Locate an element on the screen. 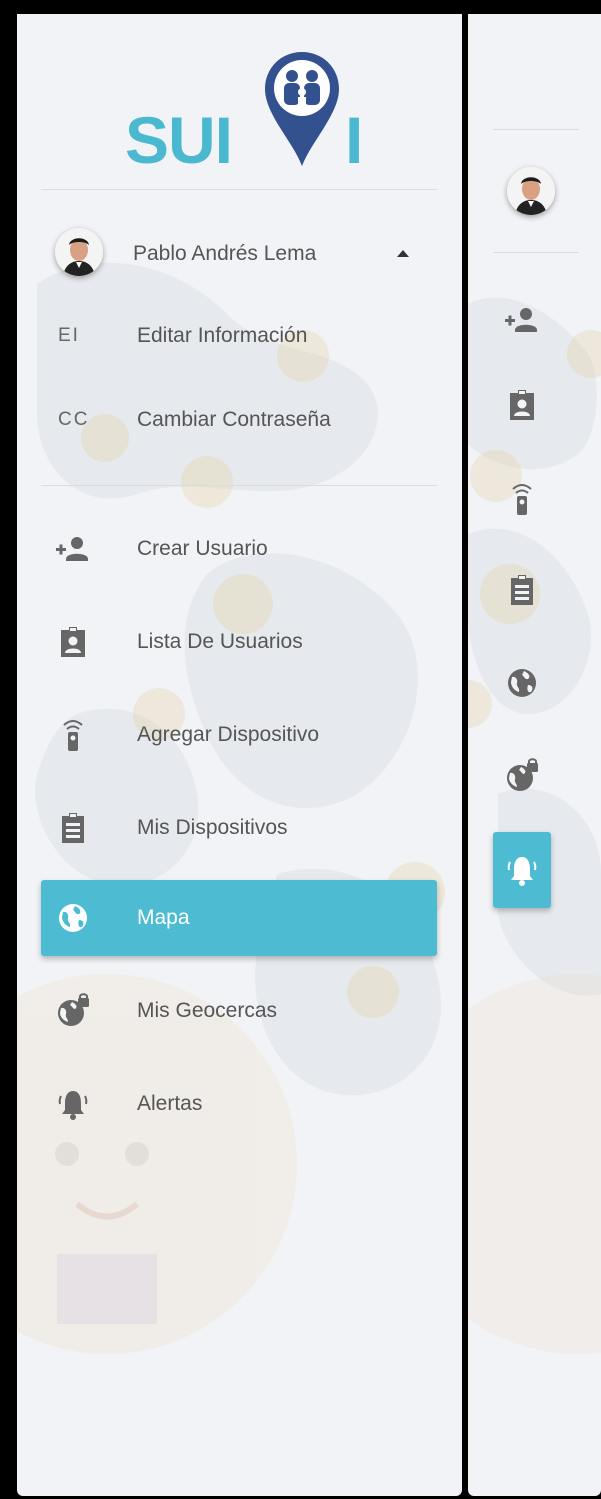  collapsed-nav-mis-geocercas is located at coordinates (522, 776).